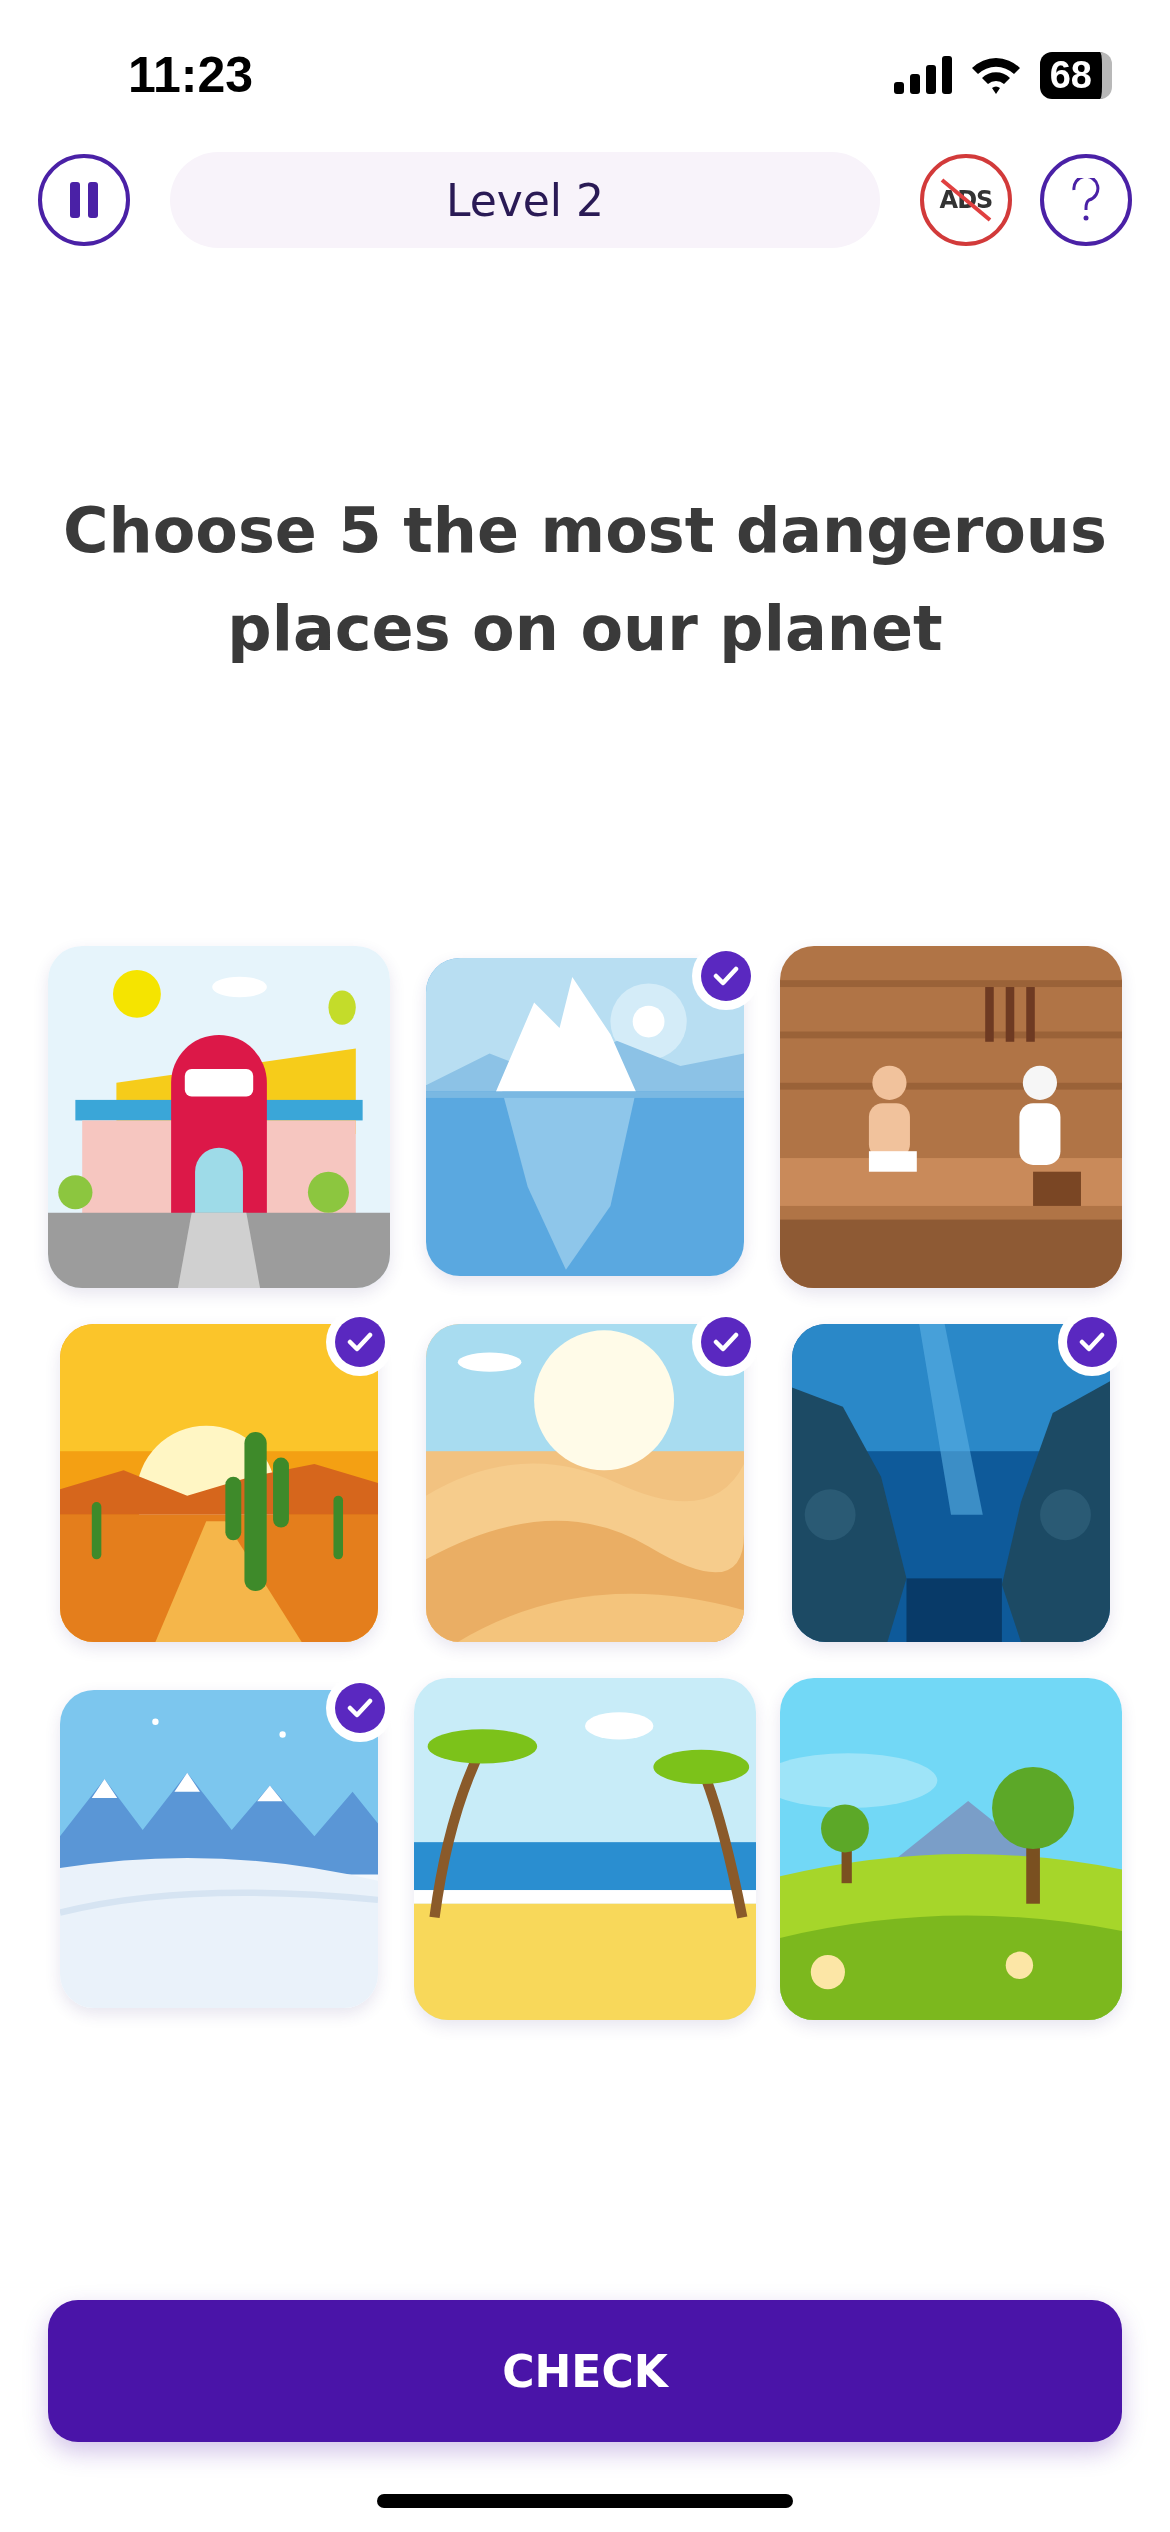  I want to click on question-text: Choose 5 the most dangerous places on our planet, so click(585, 580).